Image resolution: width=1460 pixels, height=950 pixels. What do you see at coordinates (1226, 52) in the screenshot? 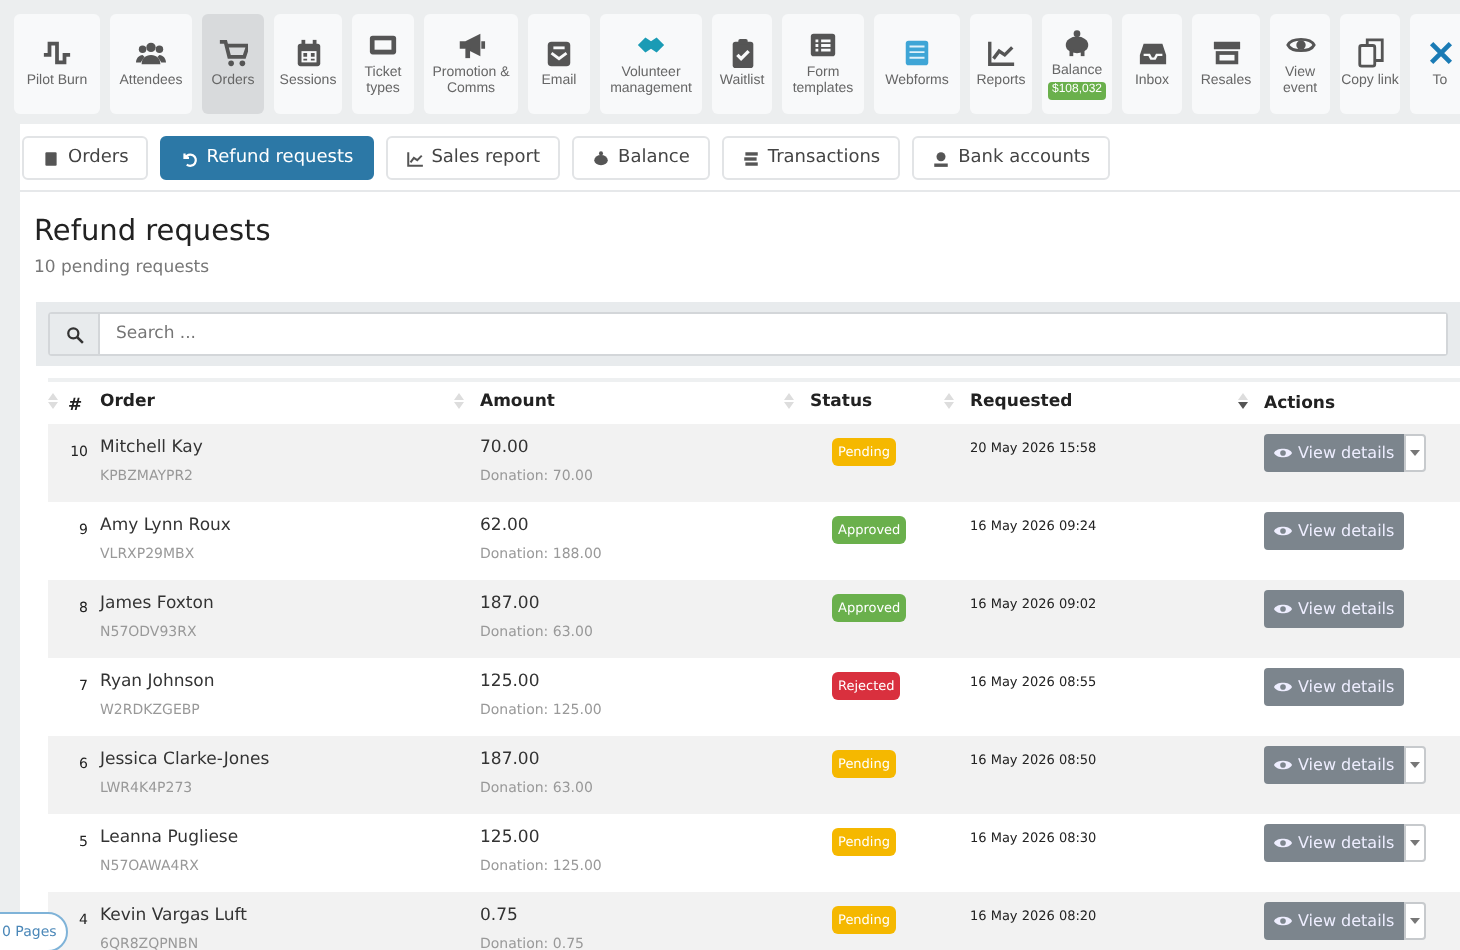
I see `storefront-icon` at bounding box center [1226, 52].